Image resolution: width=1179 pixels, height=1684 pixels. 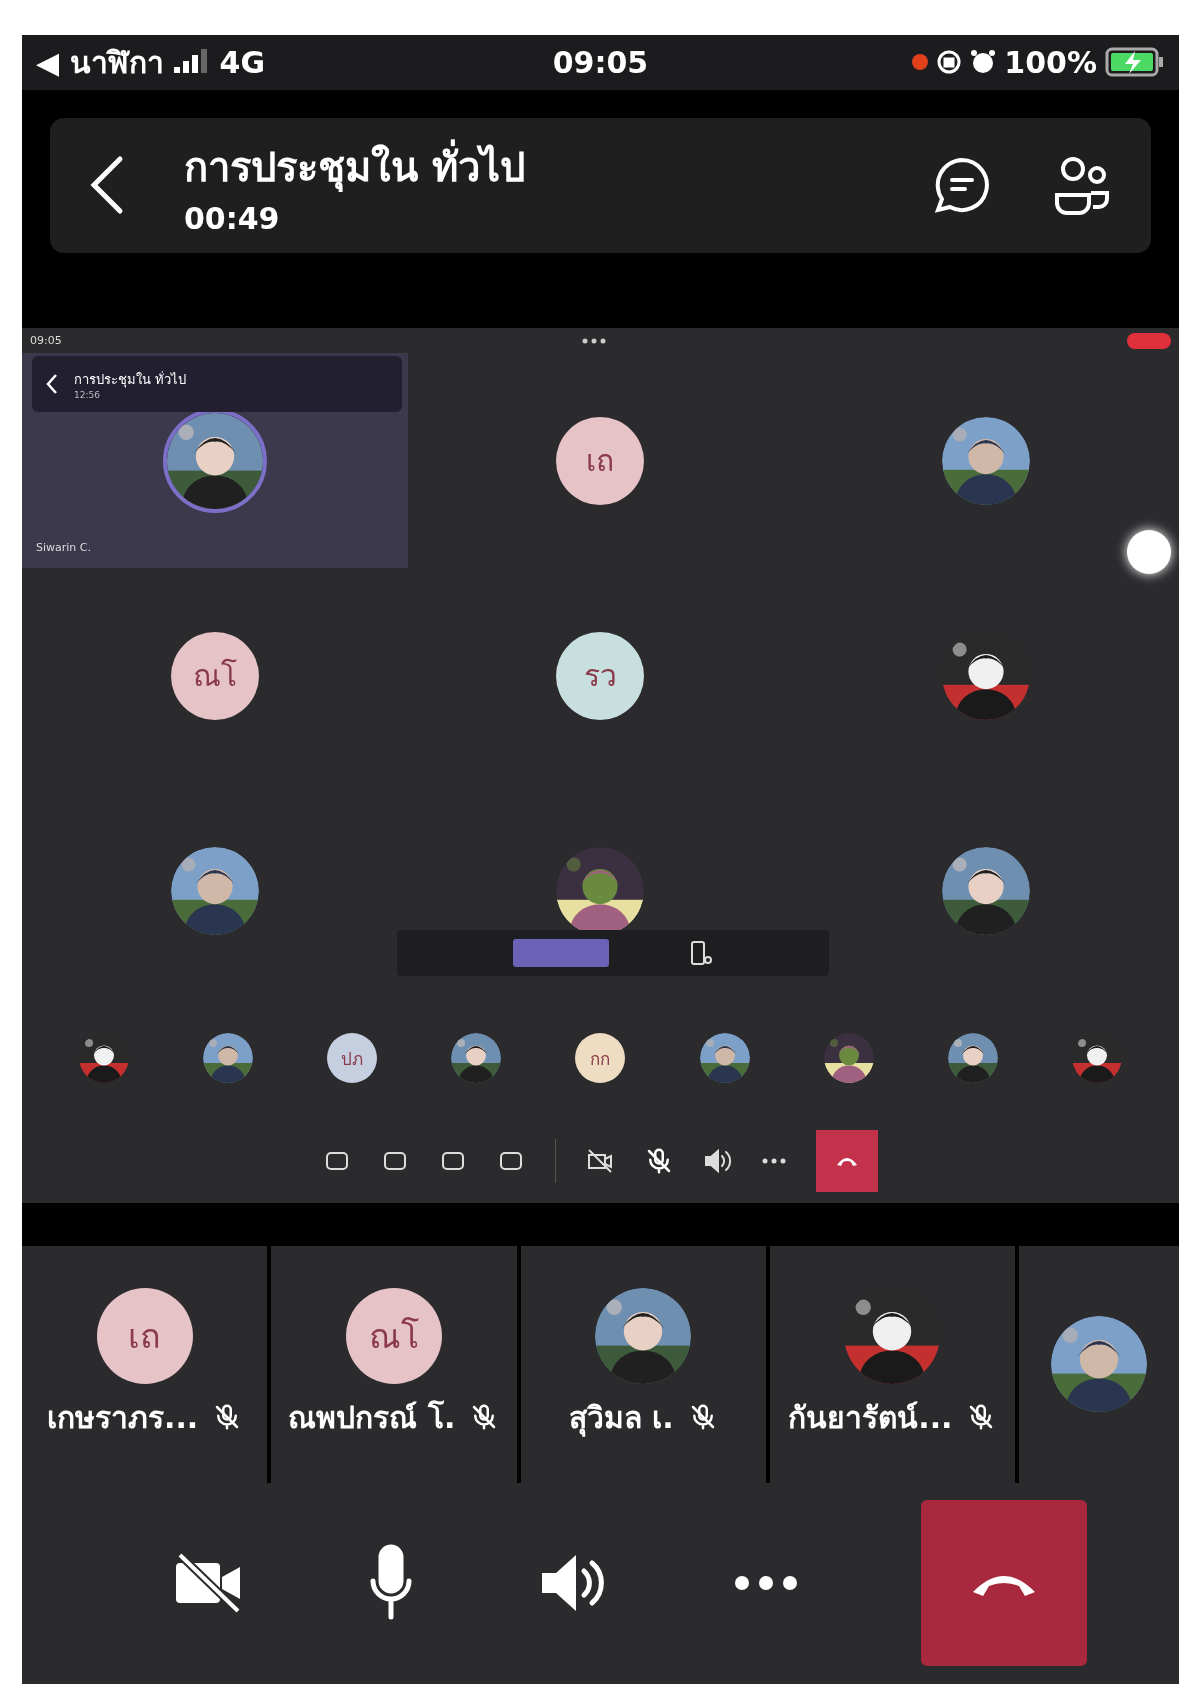 What do you see at coordinates (372, 1418) in the screenshot?
I see `participant-name: ณพปกรณ์ โ.` at bounding box center [372, 1418].